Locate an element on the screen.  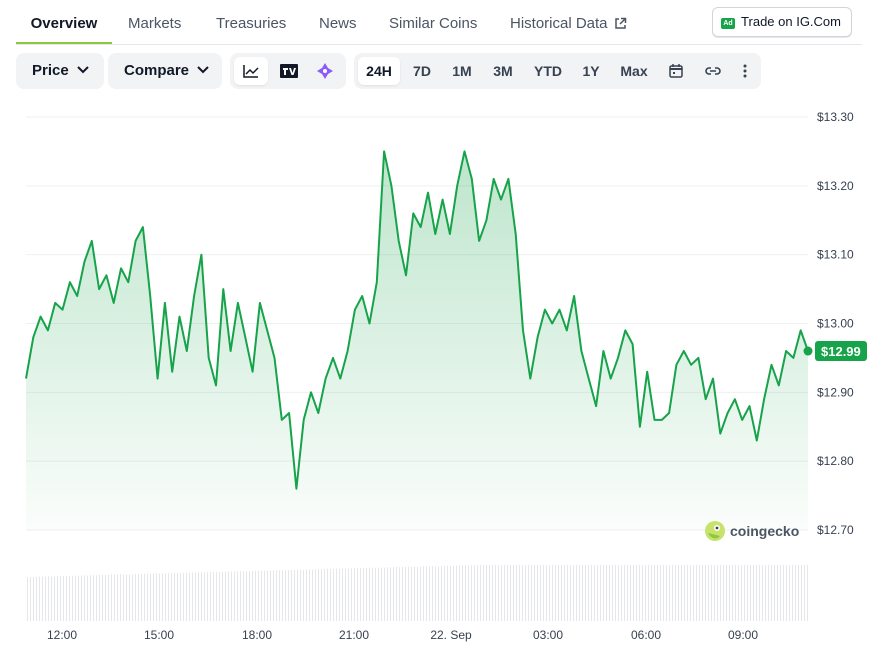
range-1y: 1Y is located at coordinates (591, 71).